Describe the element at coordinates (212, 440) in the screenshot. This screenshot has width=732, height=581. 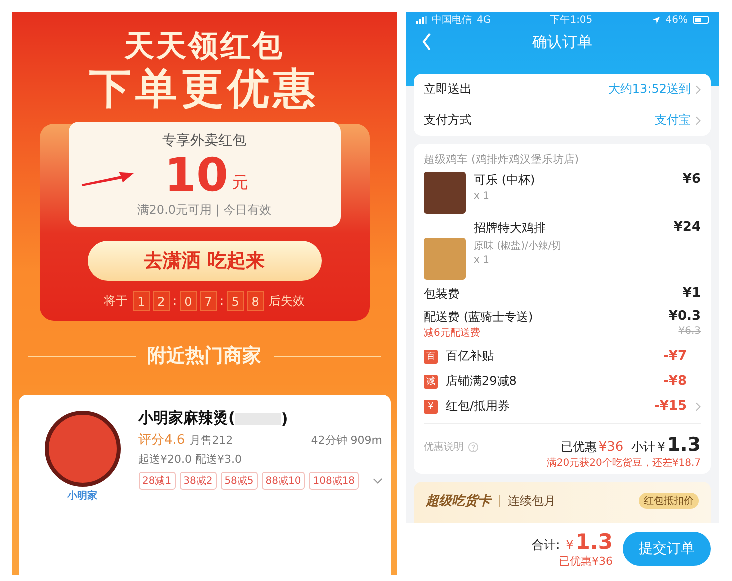
I see `monthly-sales: 月售212` at that location.